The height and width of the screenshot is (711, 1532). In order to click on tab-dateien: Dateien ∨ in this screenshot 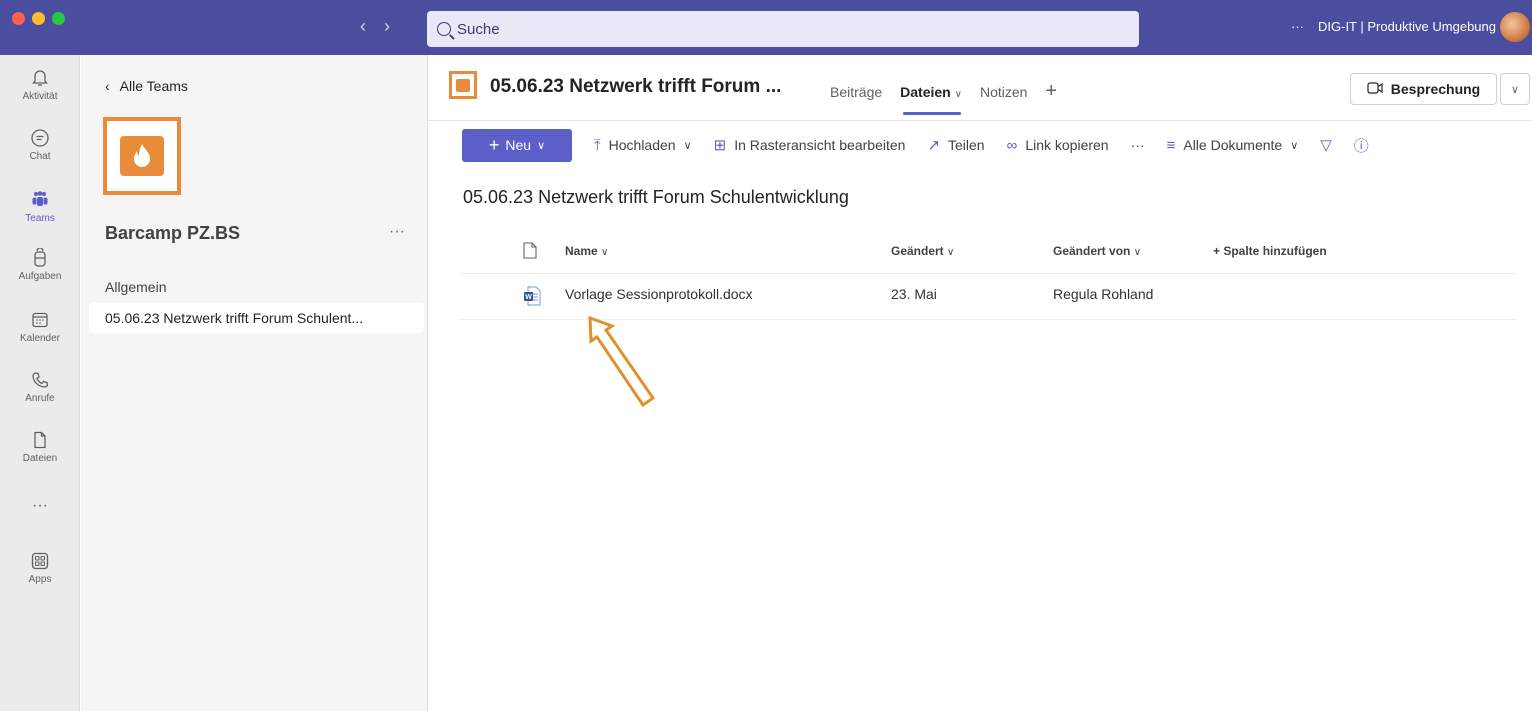, I will do `click(931, 92)`.